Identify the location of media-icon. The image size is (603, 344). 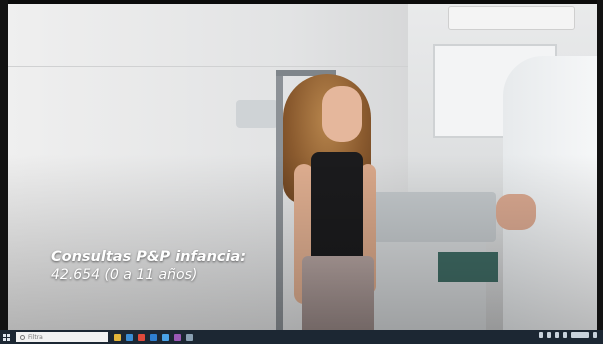
(177, 337).